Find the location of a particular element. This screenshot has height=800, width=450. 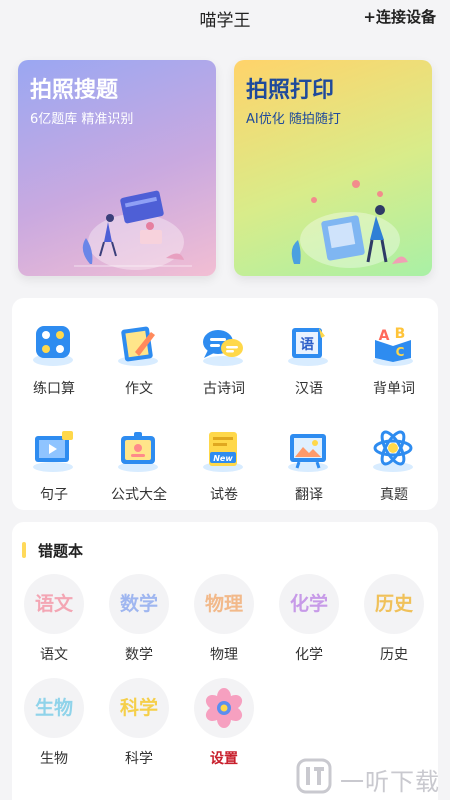

tool-label: 试卷 is located at coordinates (224, 495).